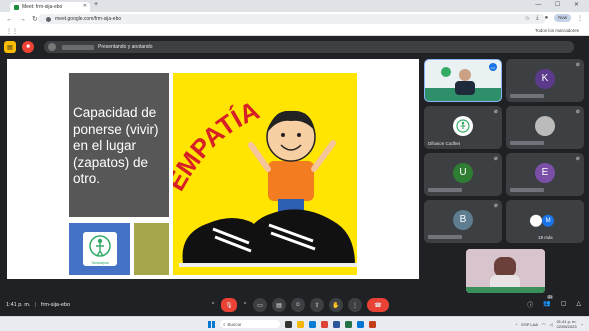 Image resolution: width=589 pixels, height=331 pixels. What do you see at coordinates (52, 47) in the screenshot?
I see `presenter-avatar` at bounding box center [52, 47].